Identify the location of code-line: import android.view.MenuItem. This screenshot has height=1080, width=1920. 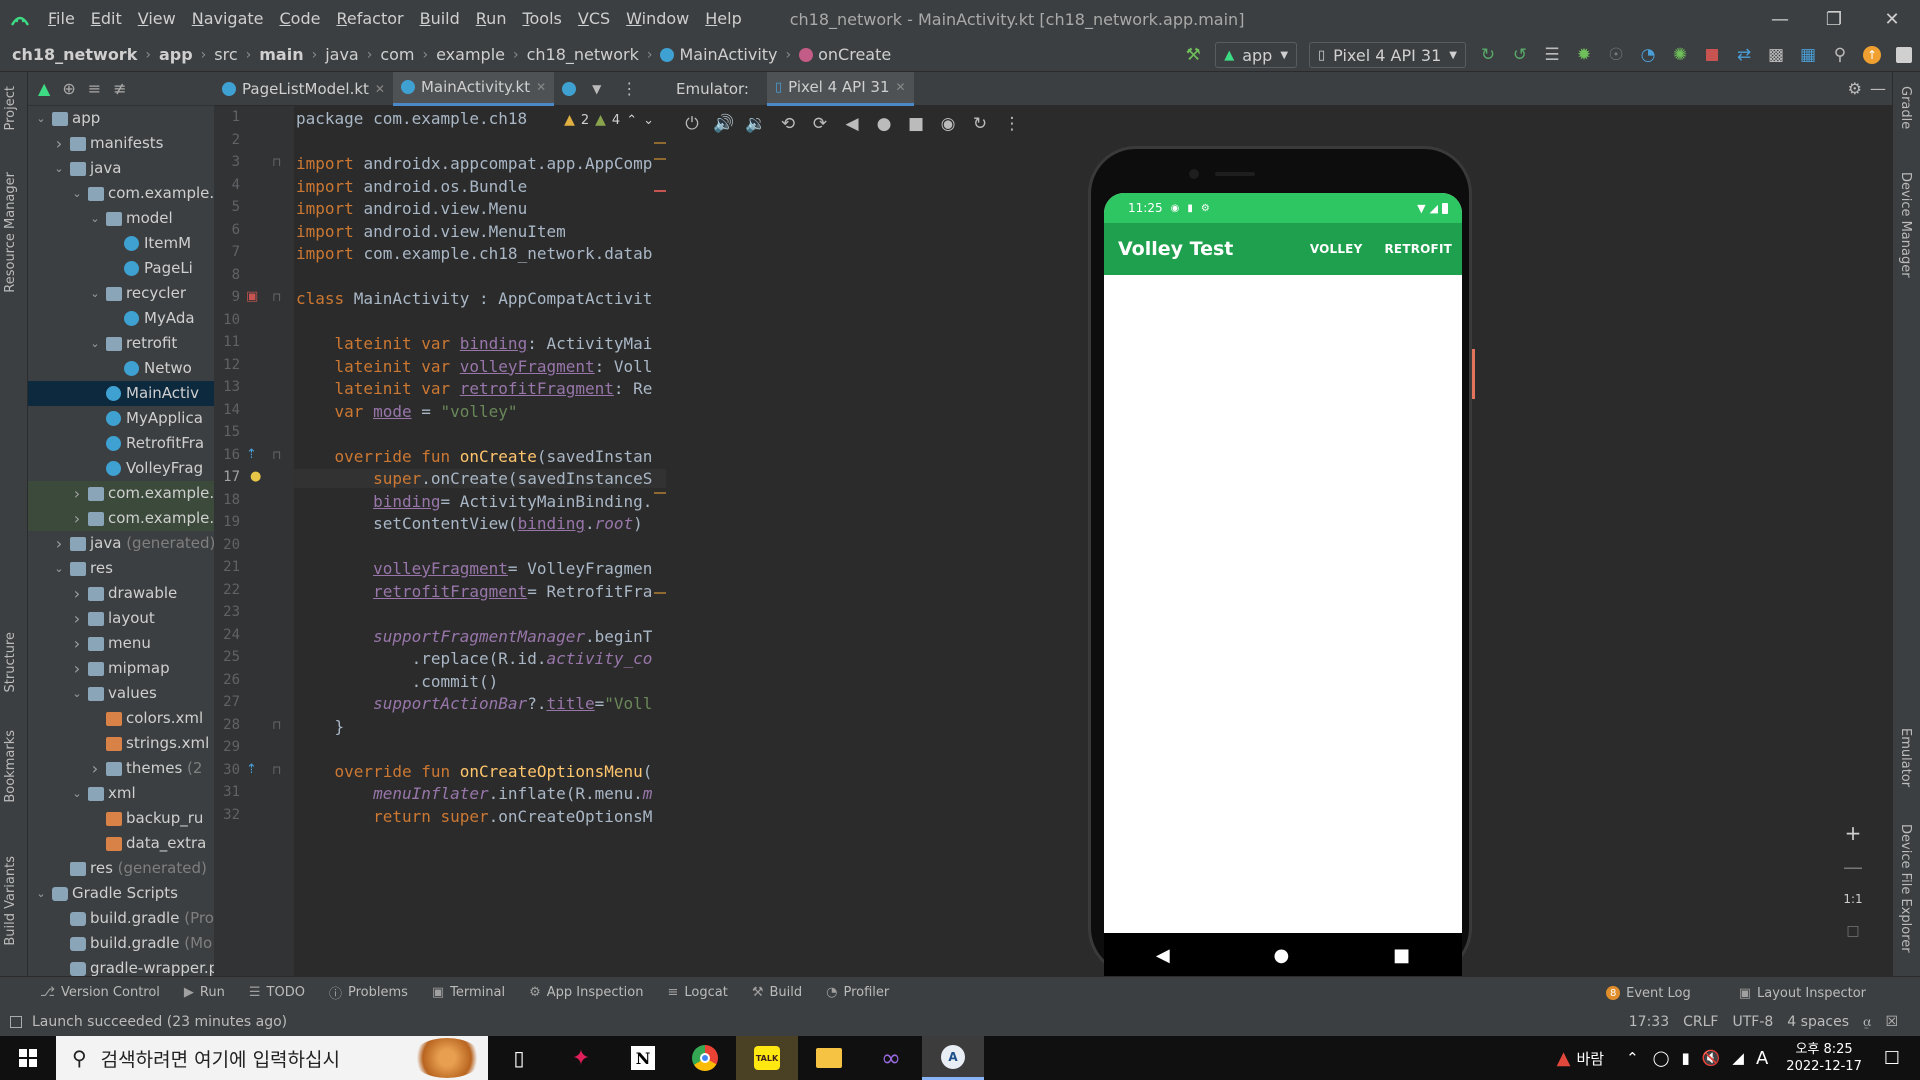
(431, 231).